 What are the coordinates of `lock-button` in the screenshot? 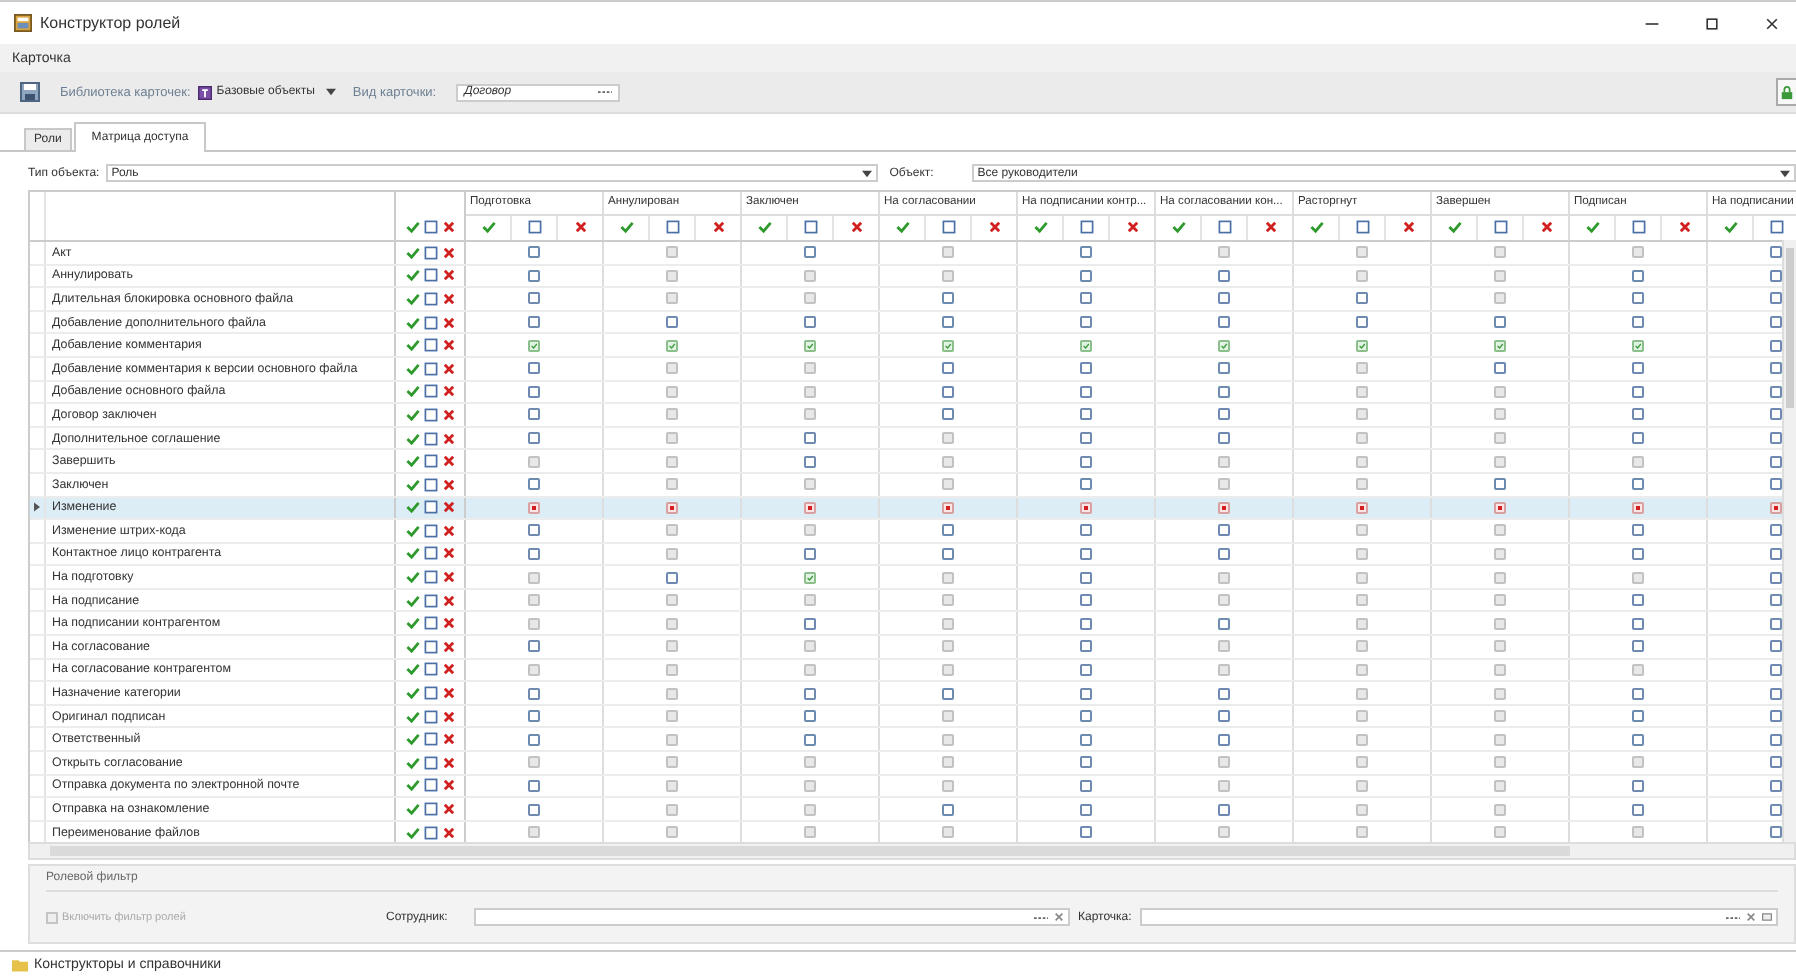 It's located at (1786, 92).